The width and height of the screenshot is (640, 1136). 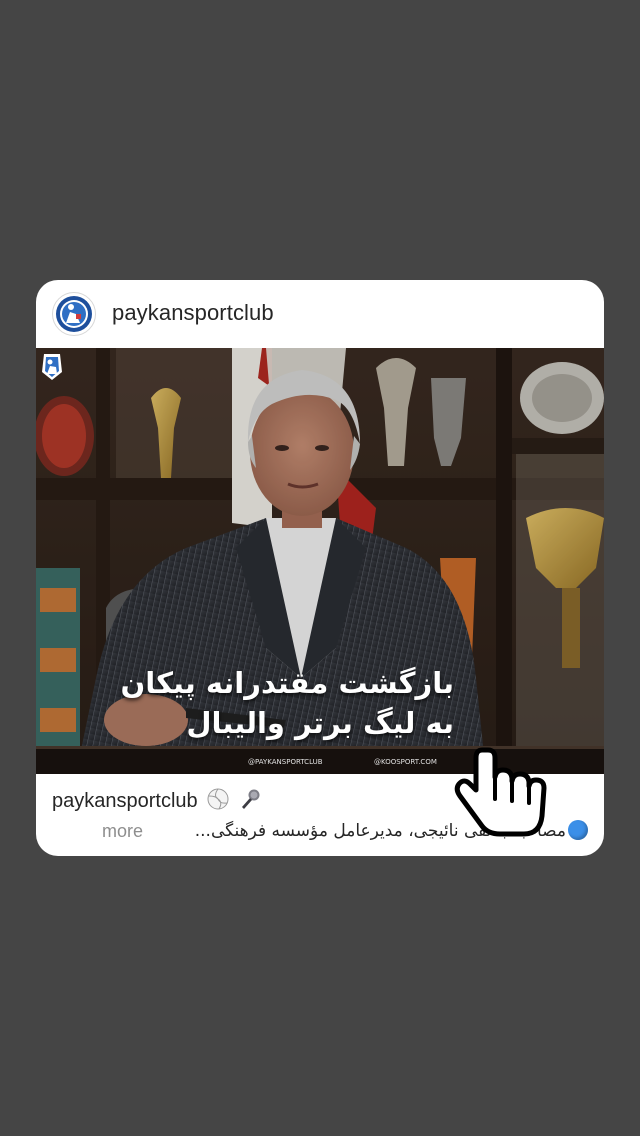 I want to click on caption-username: paykansportclub, so click(x=125, y=801).